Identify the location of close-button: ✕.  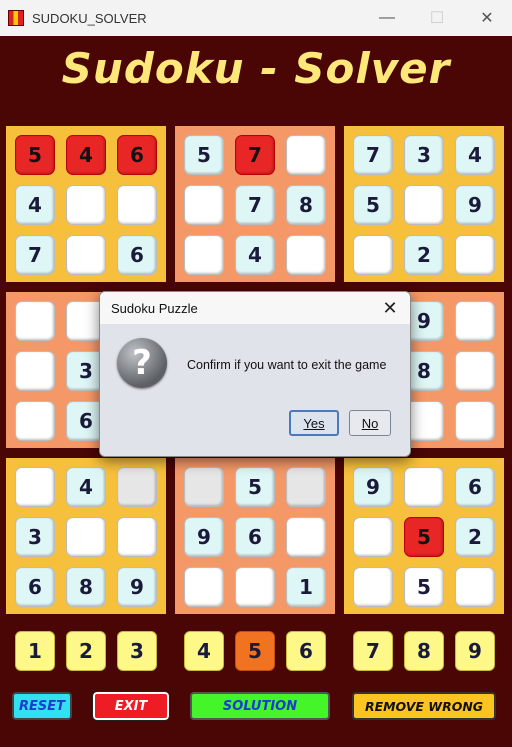
(487, 18).